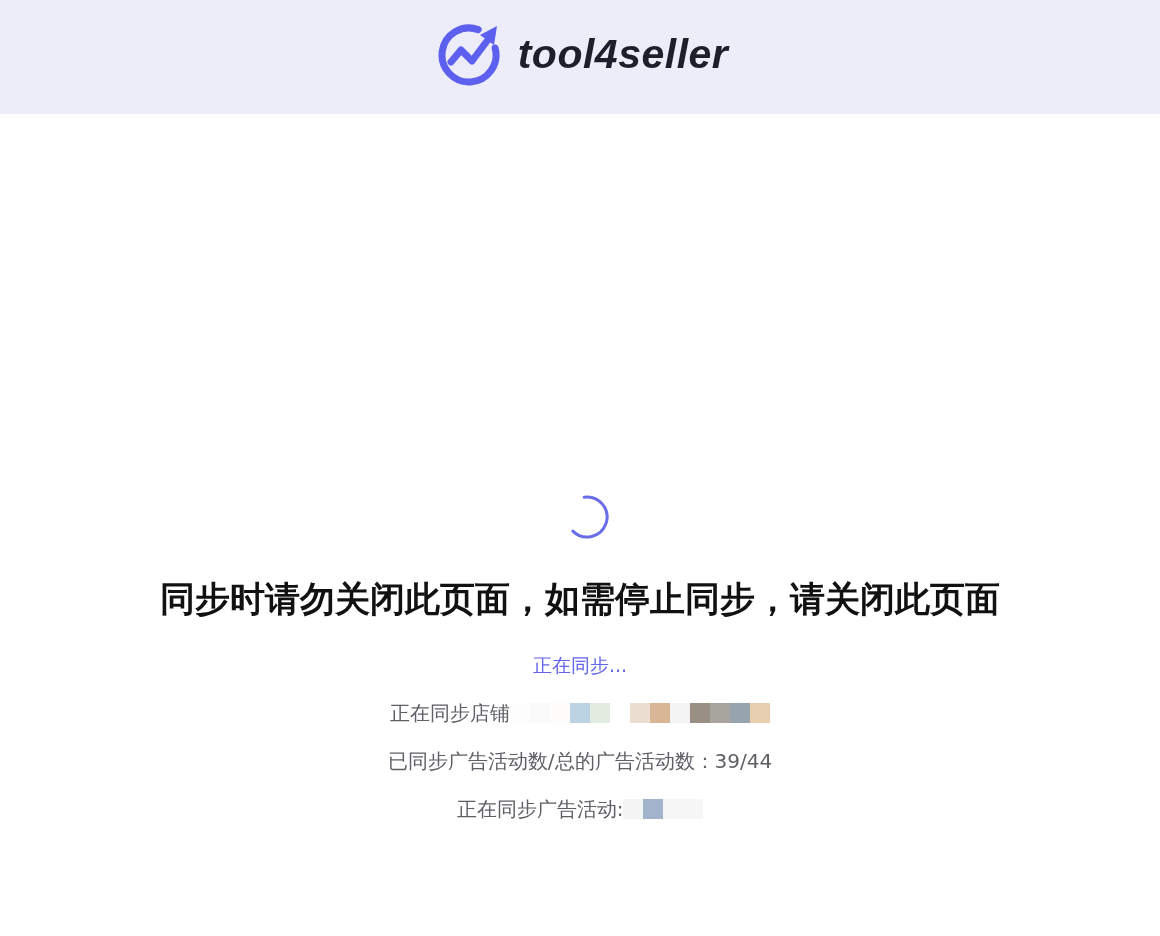 This screenshot has height=936, width=1160. Describe the element at coordinates (623, 54) in the screenshot. I see `logo-text: tool4seller` at that location.